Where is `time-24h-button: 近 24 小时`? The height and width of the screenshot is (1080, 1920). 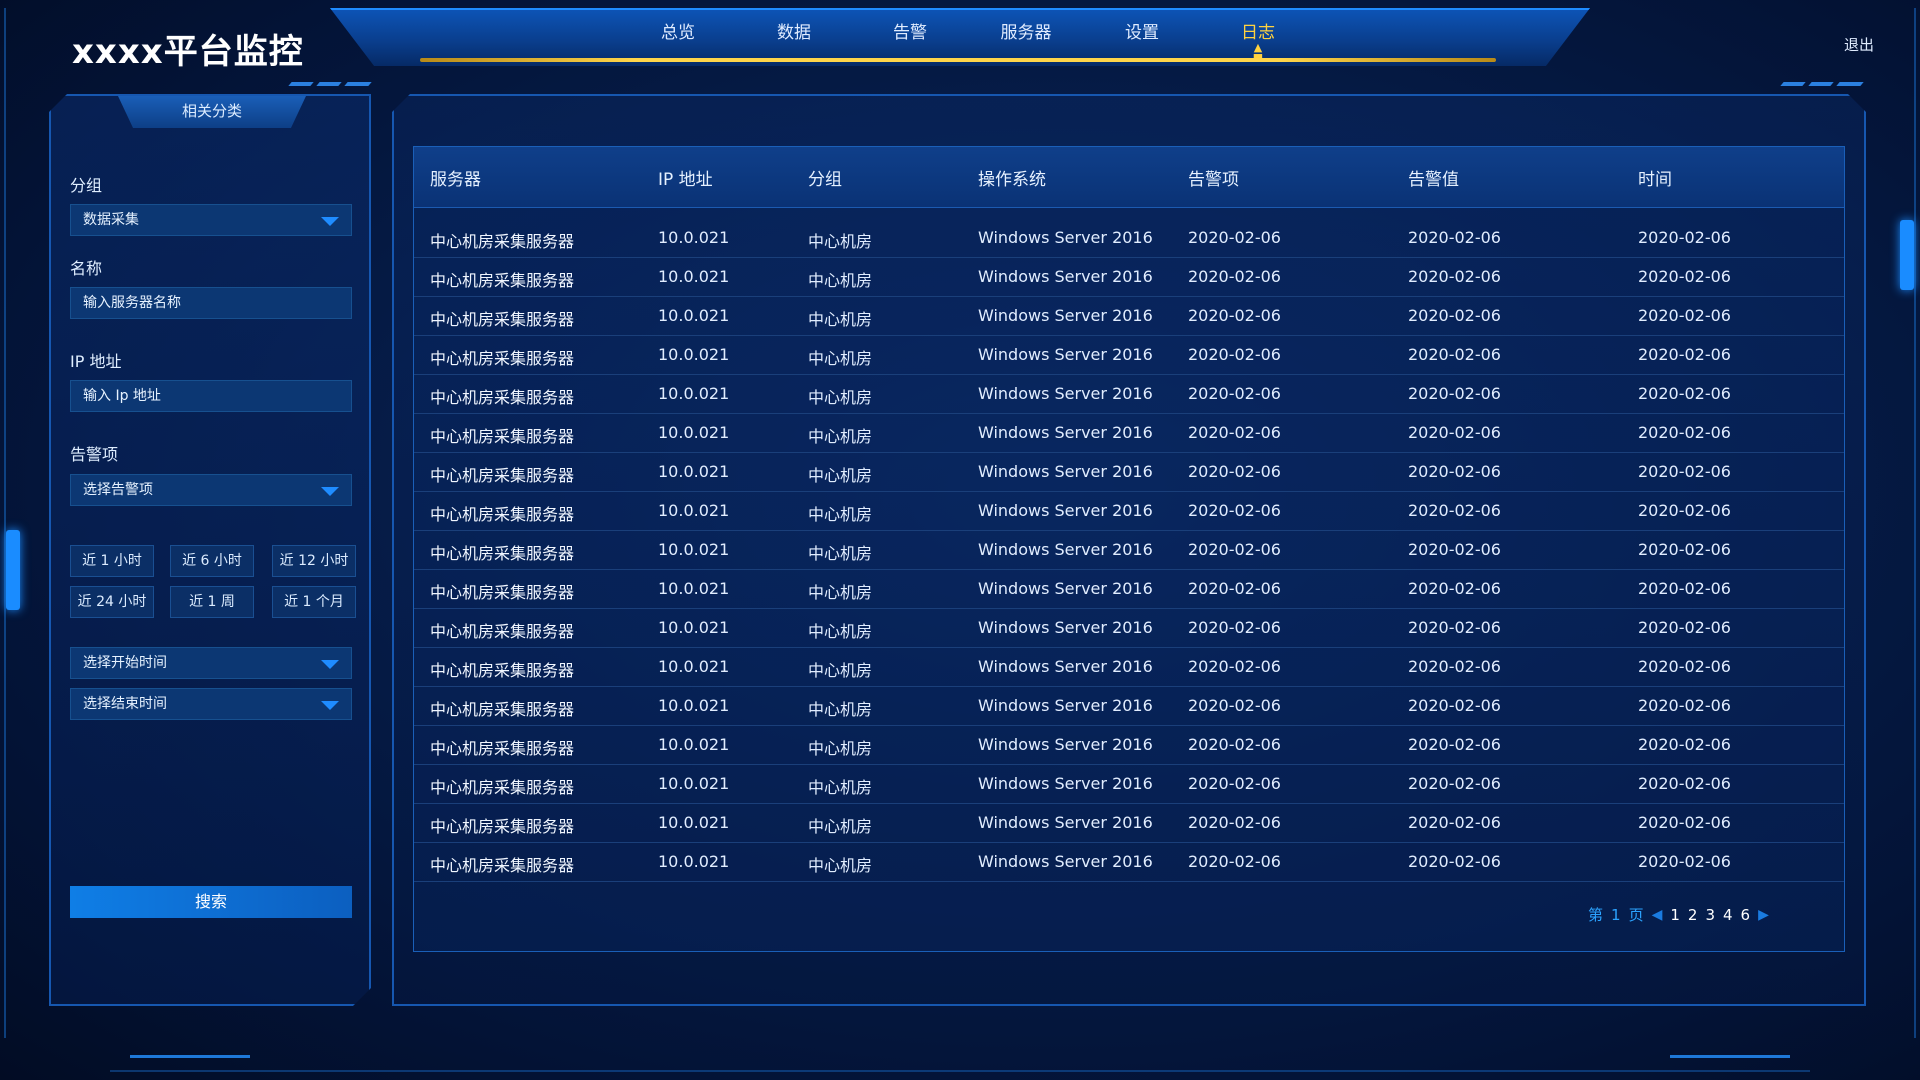 time-24h-button: 近 24 小时 is located at coordinates (112, 602).